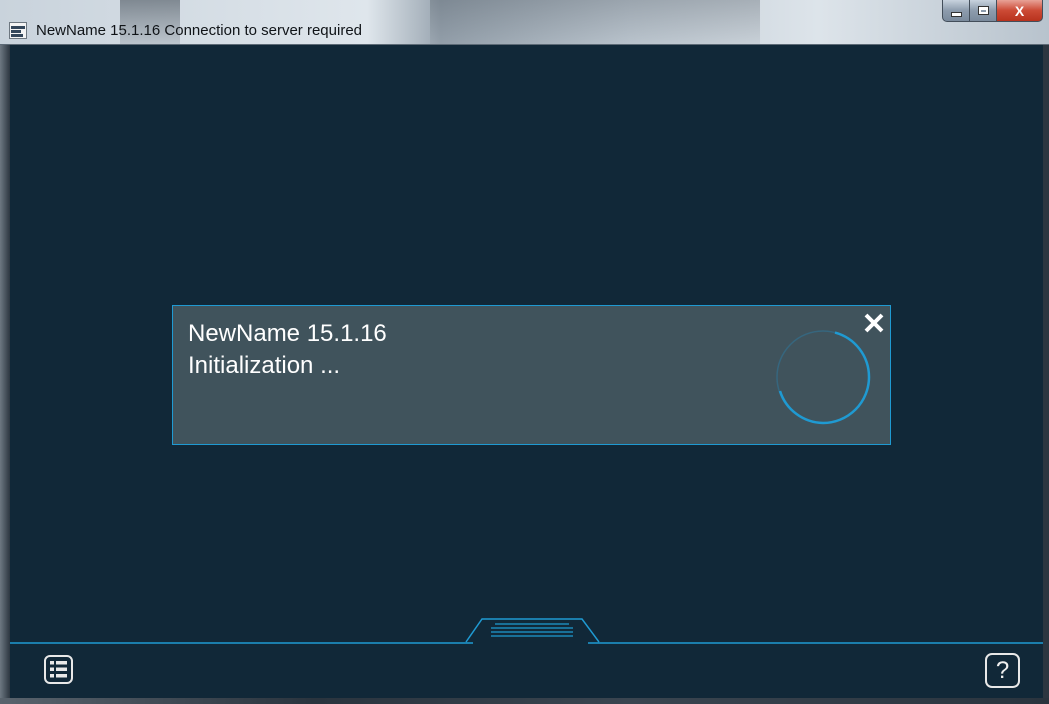  I want to click on help-button: ?, so click(1002, 670).